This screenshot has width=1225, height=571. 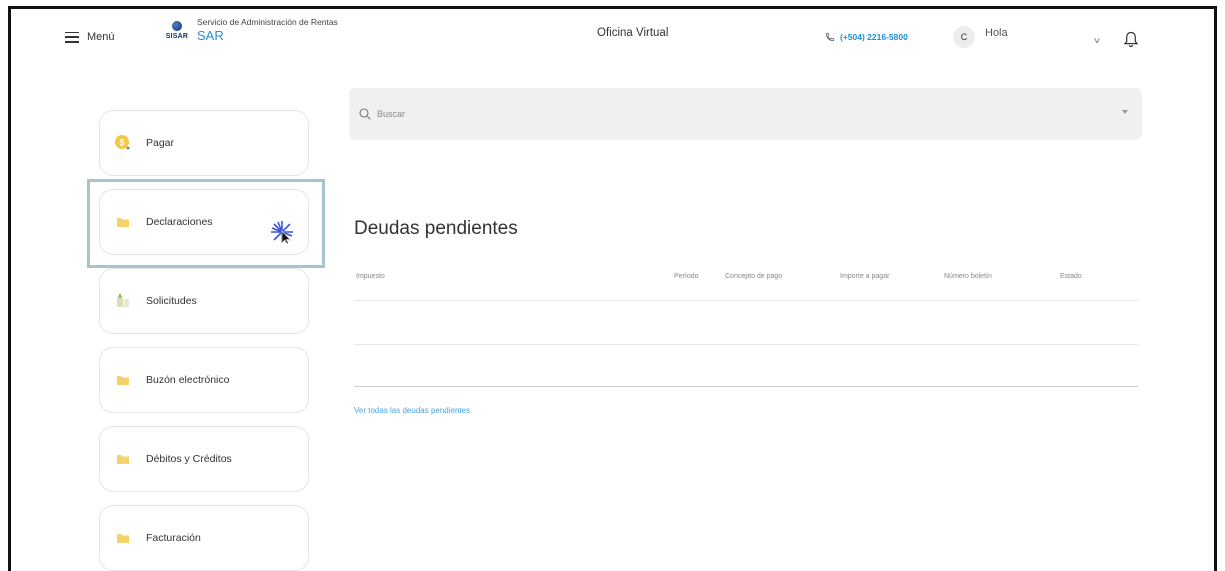 I want to click on column-header: Estado, so click(x=1071, y=276).